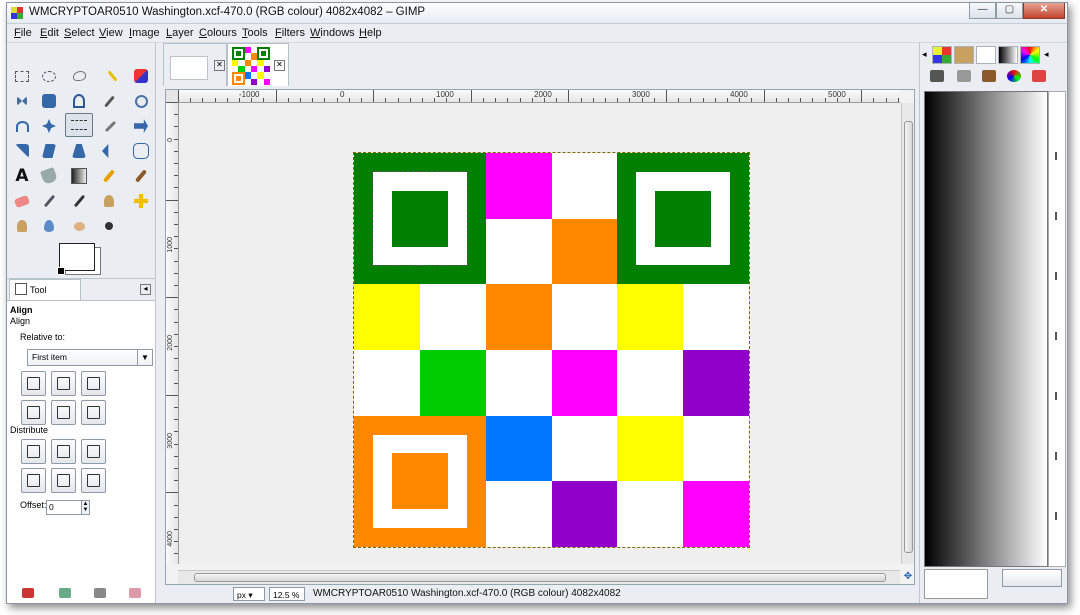 The image size is (1080, 615). Describe the element at coordinates (964, 55) in the screenshot. I see `brushes-tab-icon` at that location.